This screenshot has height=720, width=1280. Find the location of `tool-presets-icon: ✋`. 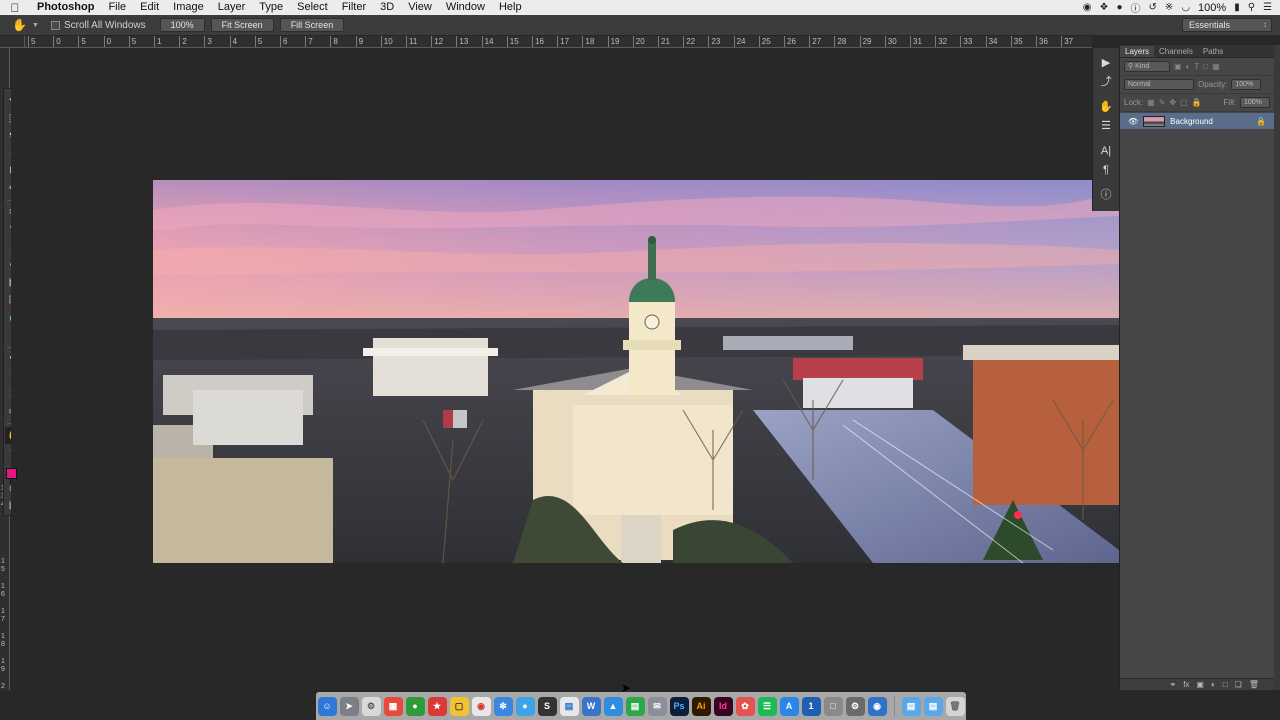

tool-presets-icon: ✋ is located at coordinates (1106, 107).